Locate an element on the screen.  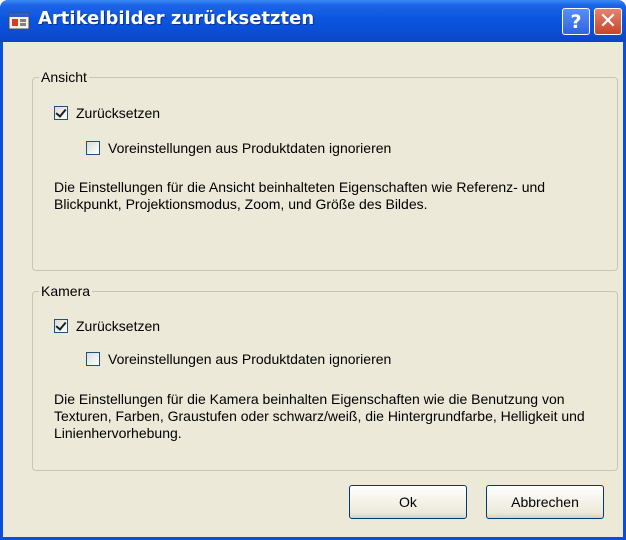
group-kamera-legend: Kamera is located at coordinates (66, 291).